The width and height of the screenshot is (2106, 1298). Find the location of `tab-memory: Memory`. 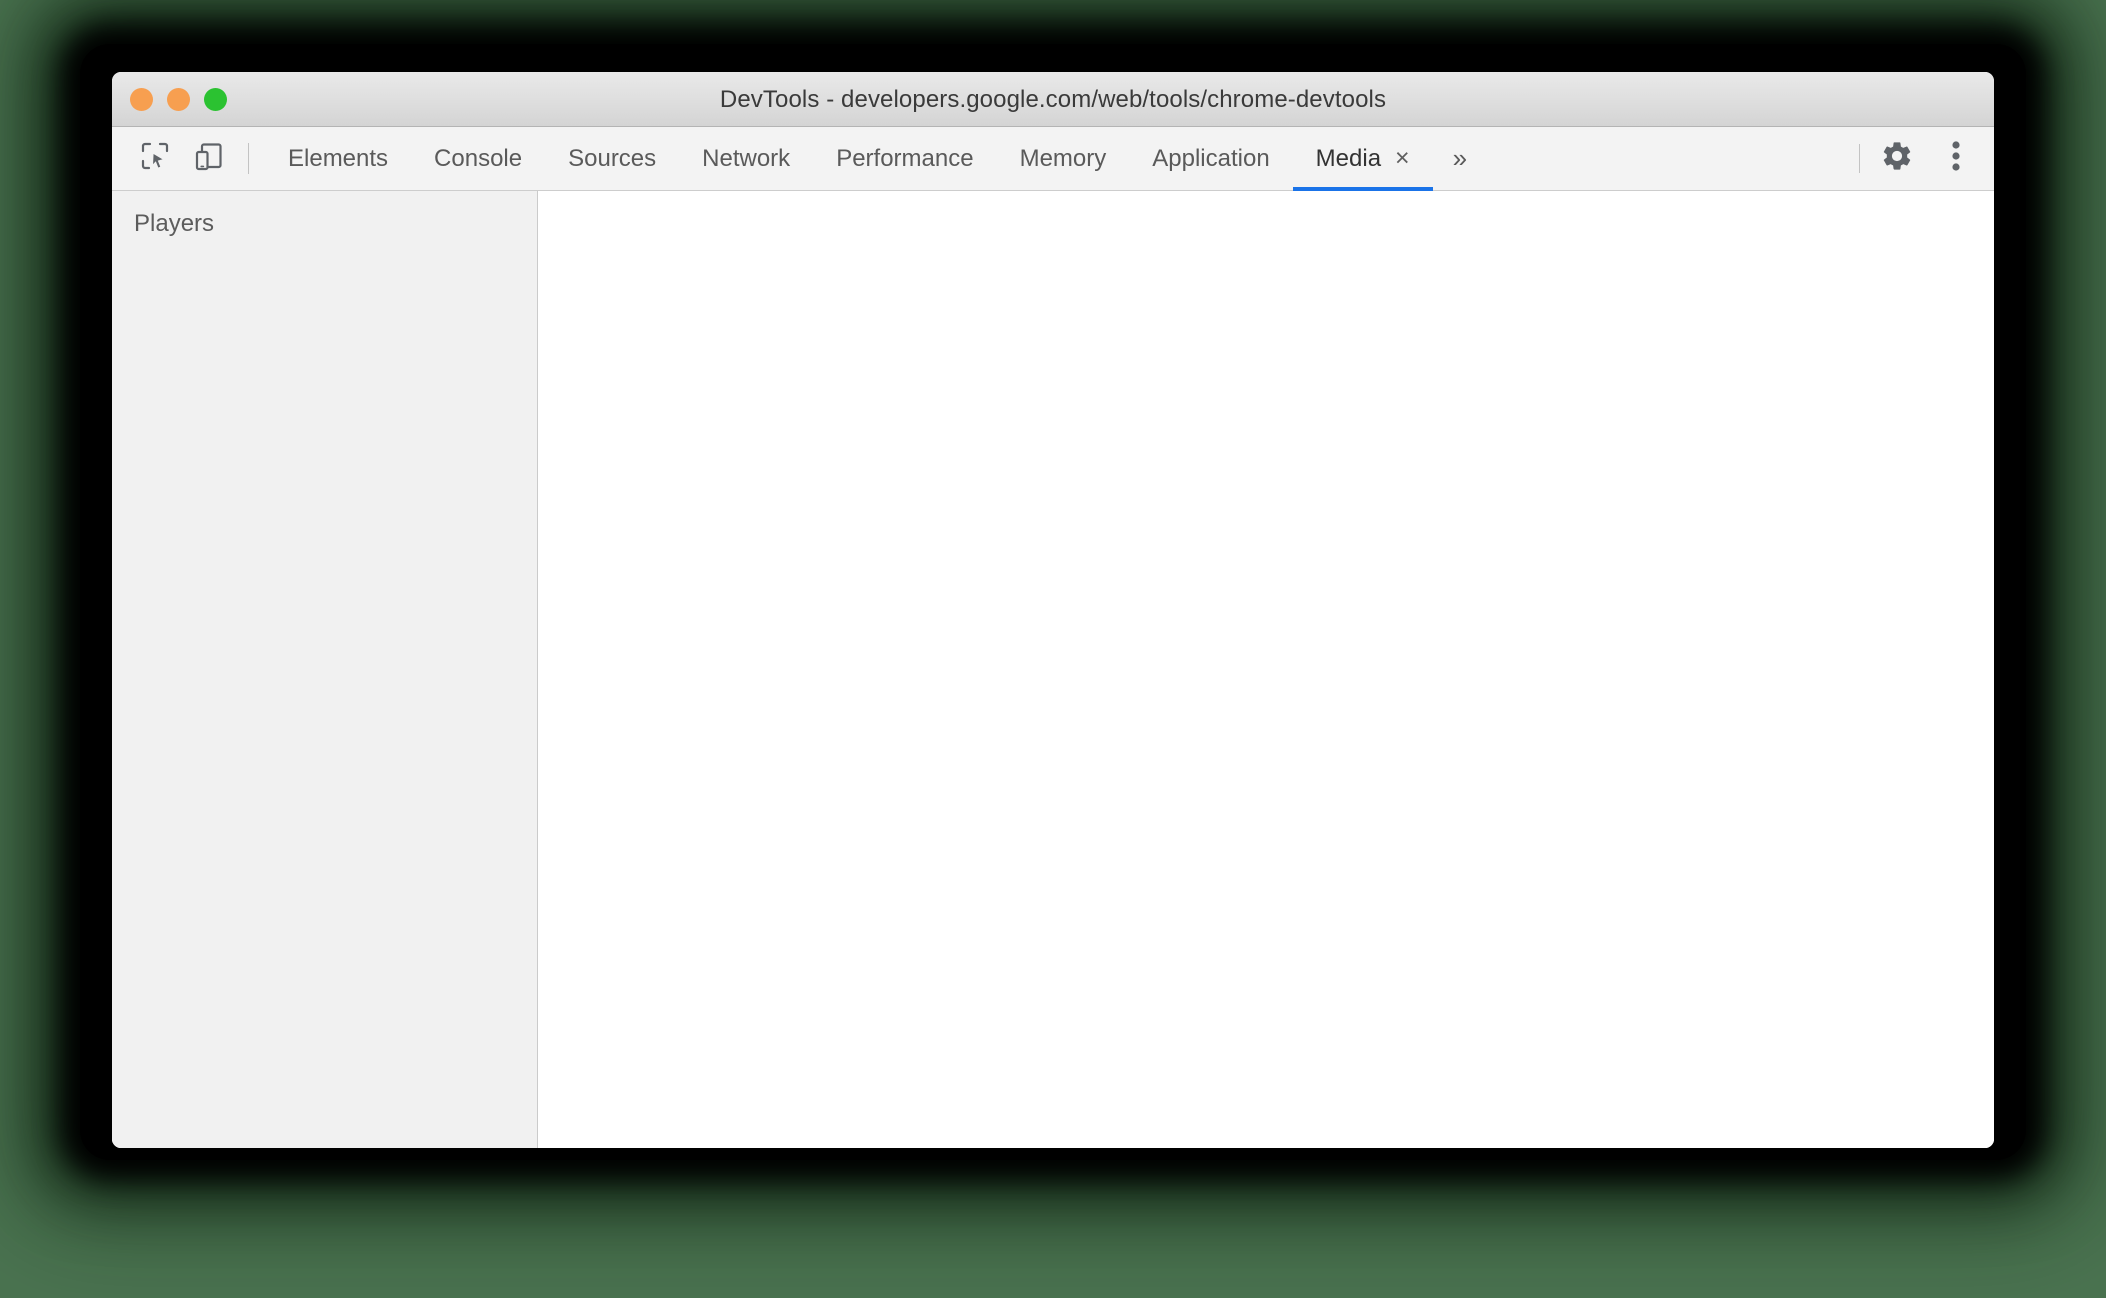

tab-memory: Memory is located at coordinates (1063, 158).